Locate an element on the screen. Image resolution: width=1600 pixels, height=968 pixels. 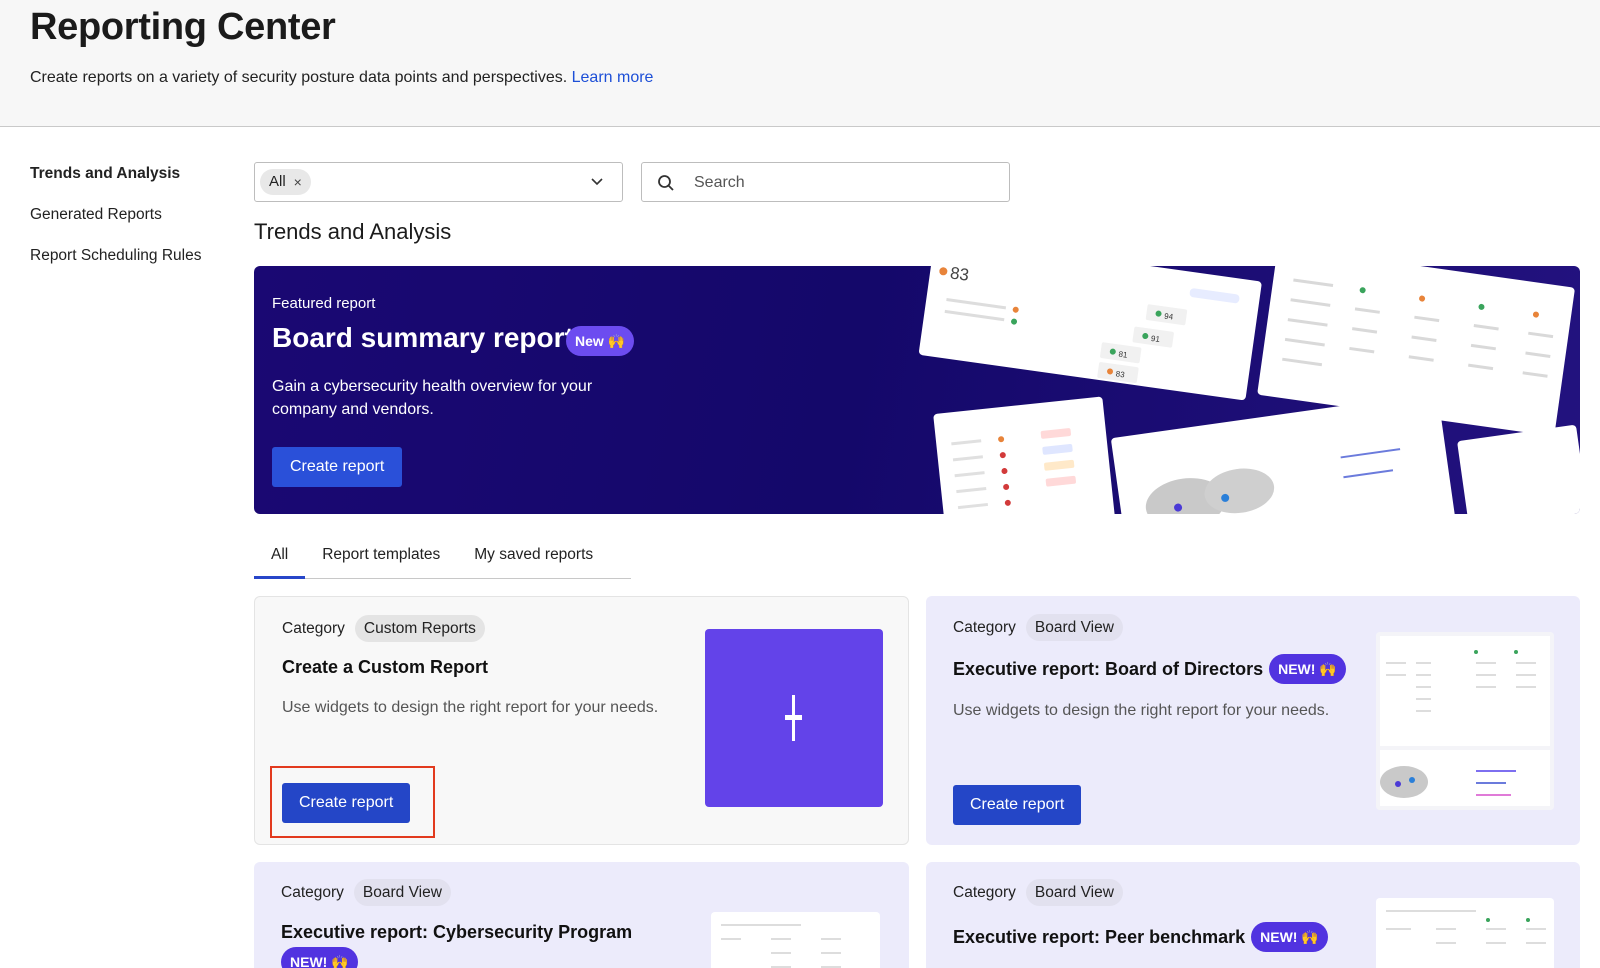
tab-report-templates: Report templates is located at coordinates (381, 559).